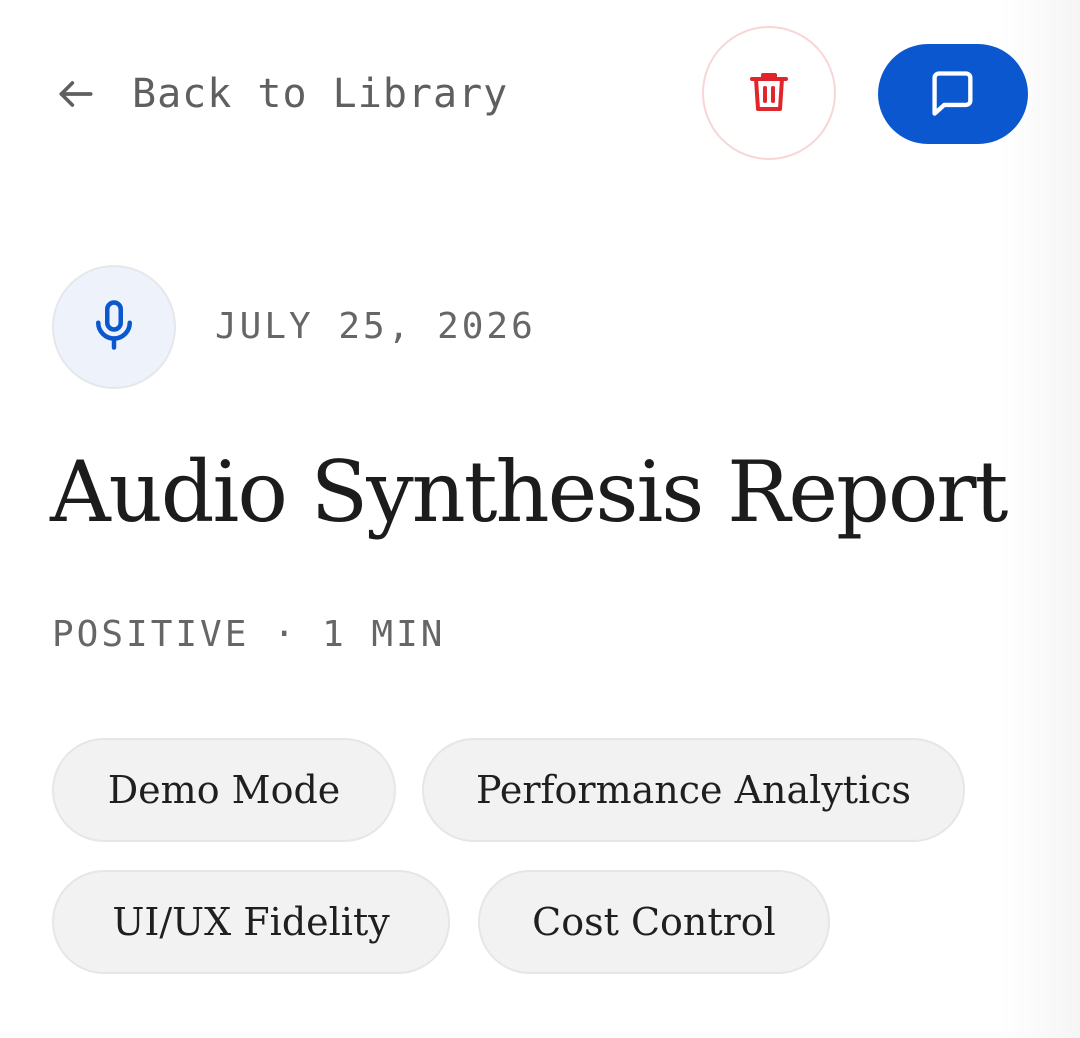 The height and width of the screenshot is (1038, 1080). Describe the element at coordinates (320, 94) in the screenshot. I see `back-link-label: Back to Library` at that location.